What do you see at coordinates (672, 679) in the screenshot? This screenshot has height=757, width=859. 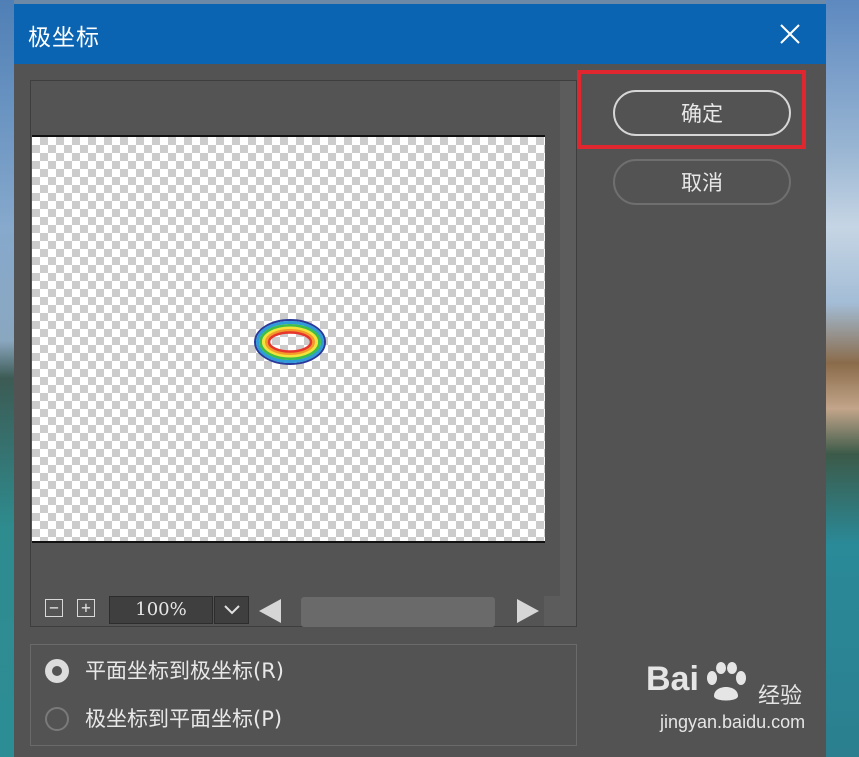 I see `watermark-brand-bai: Bai` at bounding box center [672, 679].